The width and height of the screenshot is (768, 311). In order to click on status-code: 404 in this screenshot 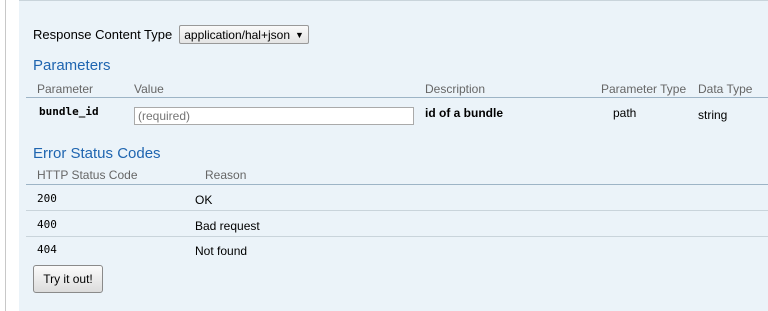, I will do `click(47, 249)`.